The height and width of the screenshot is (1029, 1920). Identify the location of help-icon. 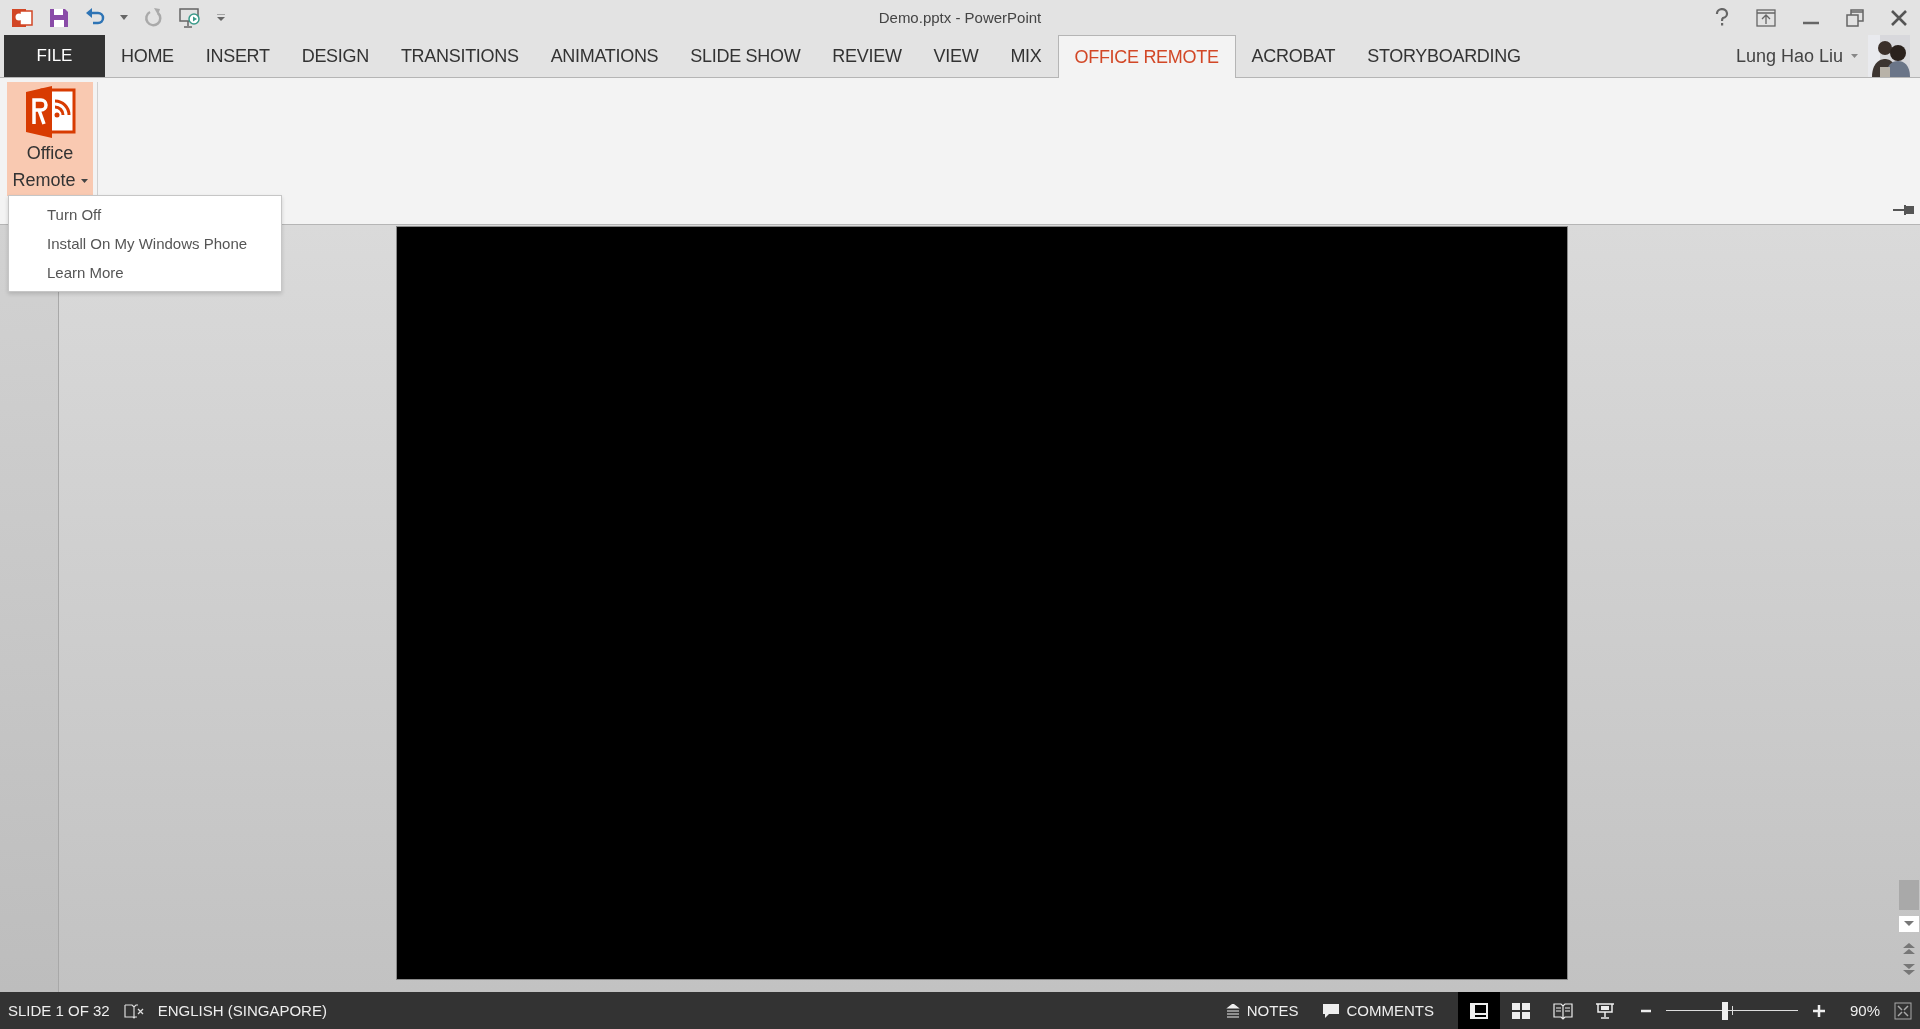
(1722, 17).